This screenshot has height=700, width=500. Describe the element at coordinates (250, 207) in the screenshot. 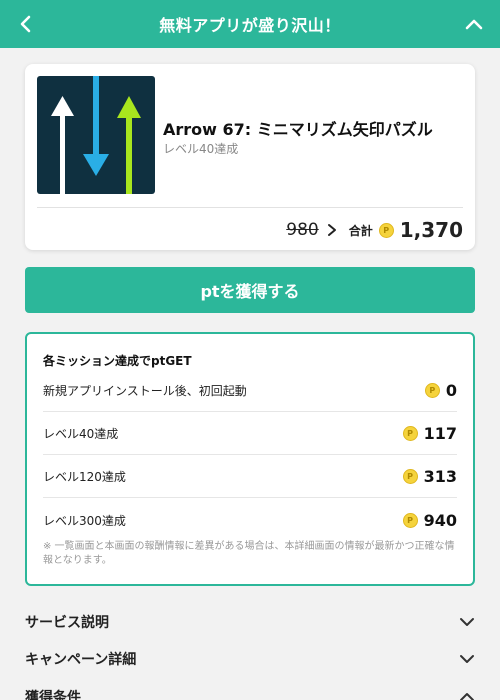

I see `divider` at that location.